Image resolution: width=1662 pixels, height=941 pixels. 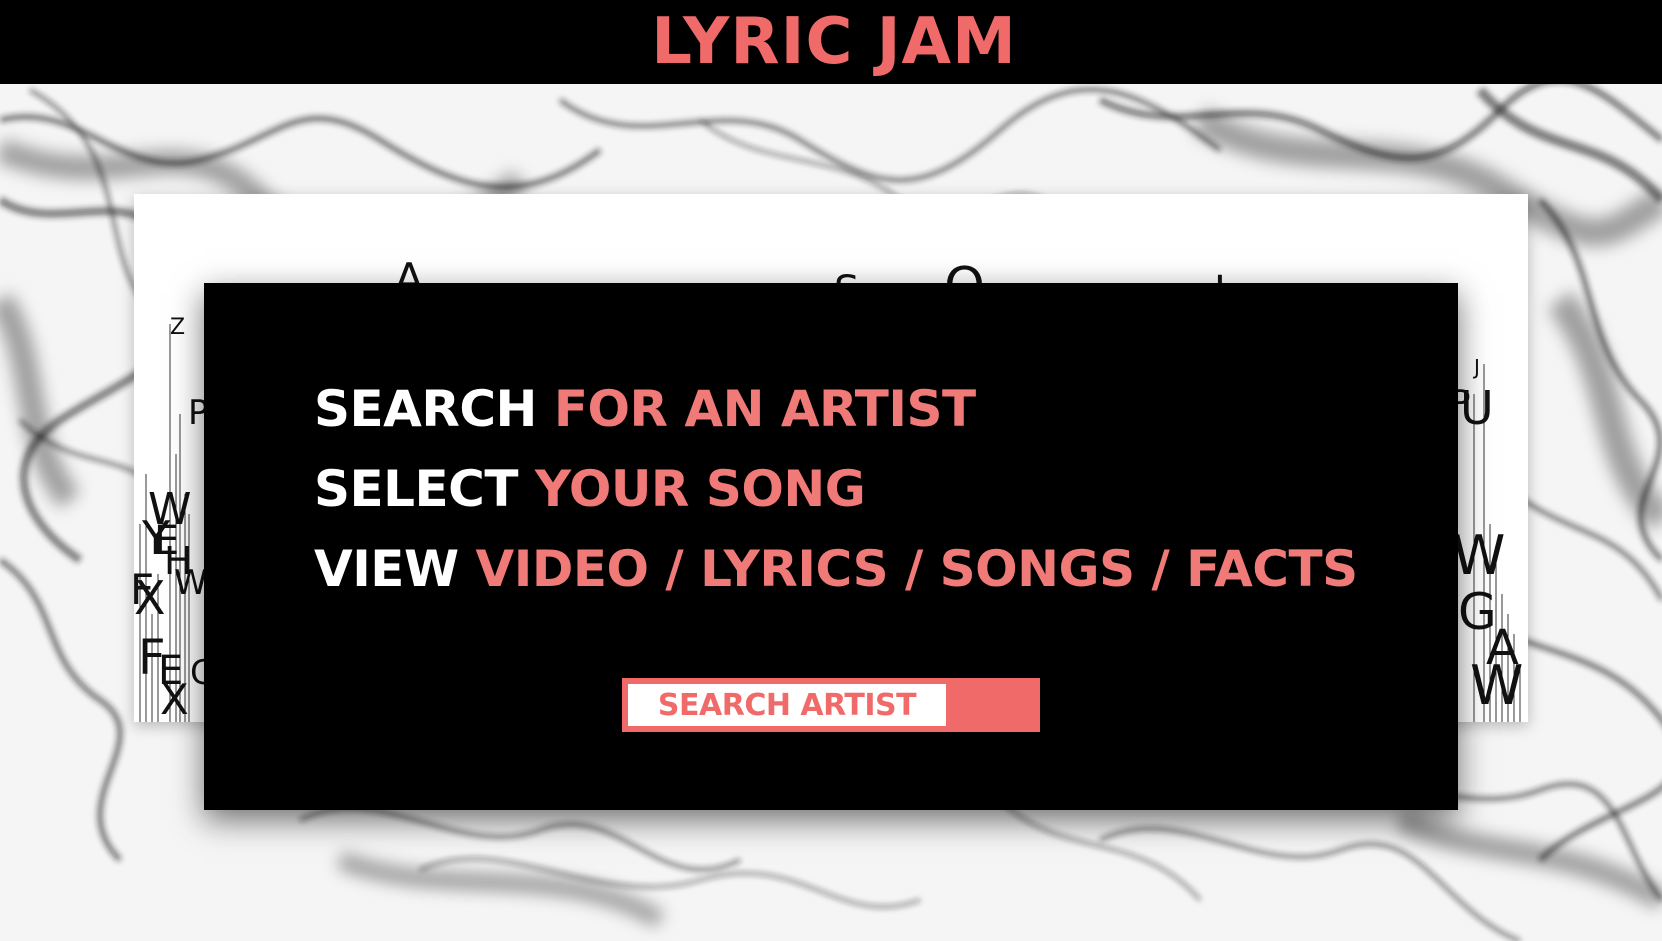 I want to click on instruction-object: YOUR SONG, so click(x=700, y=489).